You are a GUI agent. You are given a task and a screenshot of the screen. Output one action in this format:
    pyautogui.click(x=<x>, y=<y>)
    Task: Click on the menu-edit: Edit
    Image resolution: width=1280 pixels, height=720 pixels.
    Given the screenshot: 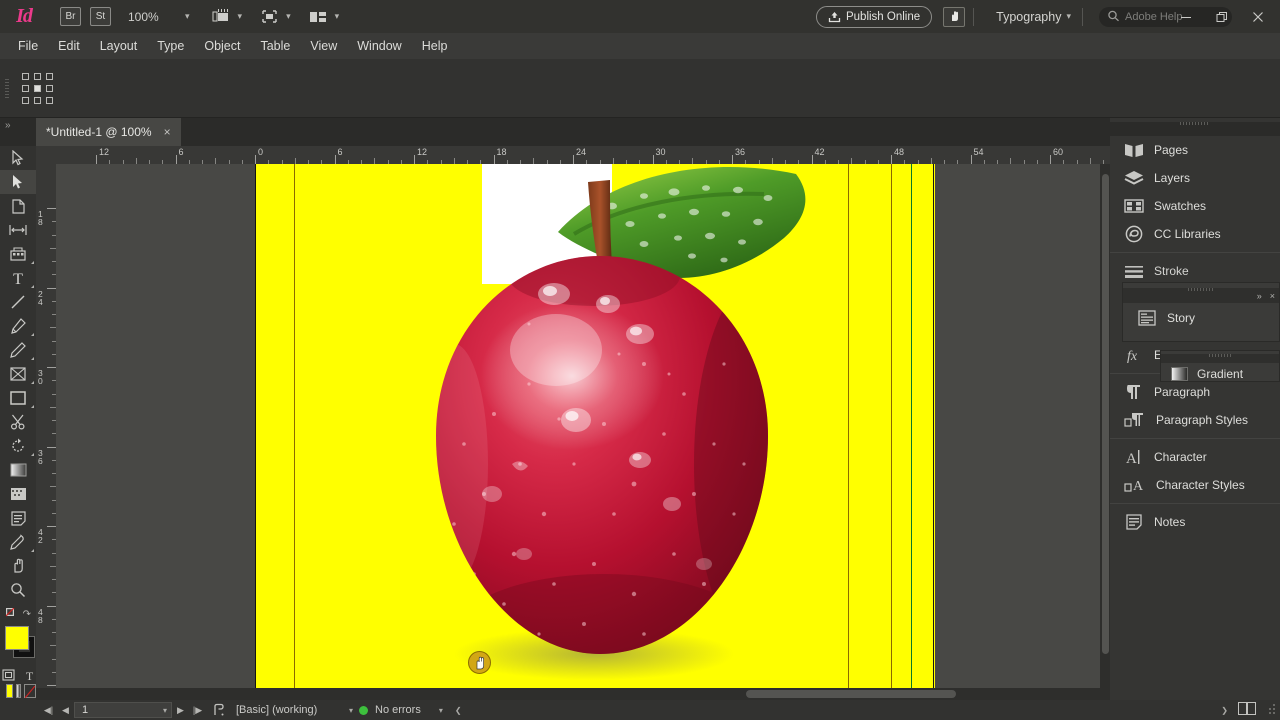 What is the action you would take?
    pyautogui.click(x=69, y=46)
    